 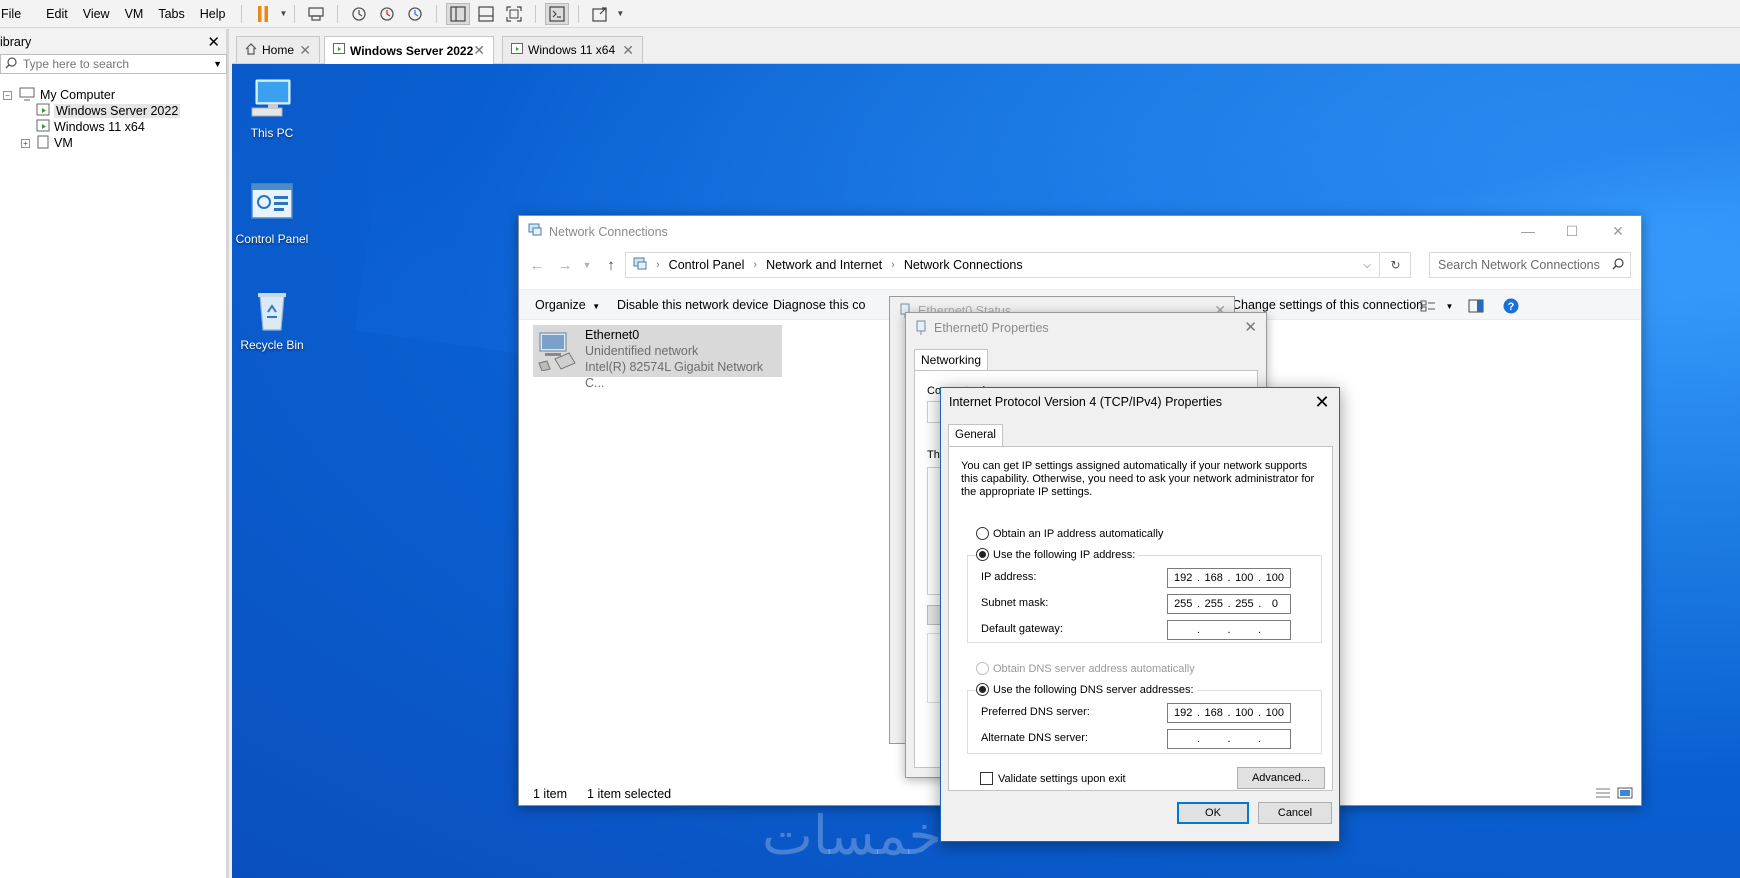 I want to click on diagnose-connection-button: Diagnose this co, so click(x=819, y=305).